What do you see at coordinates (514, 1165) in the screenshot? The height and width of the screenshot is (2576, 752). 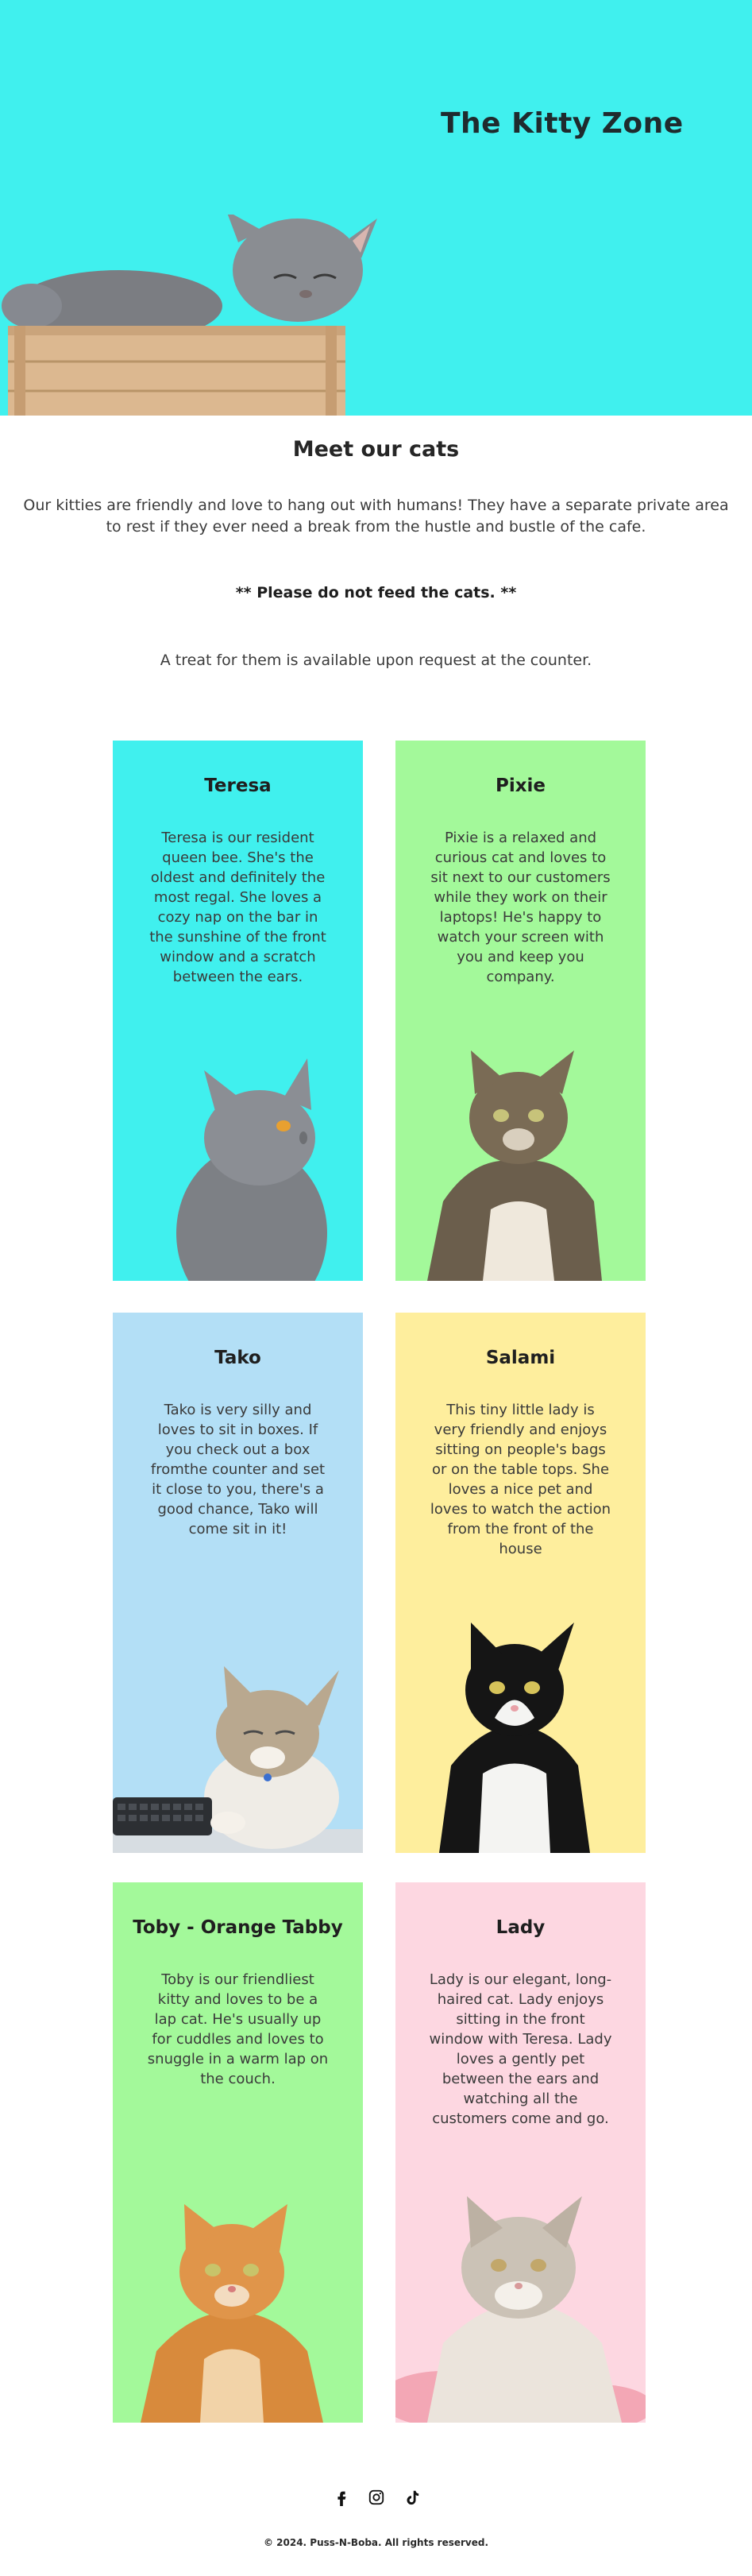 I see `tabby-cat-image` at bounding box center [514, 1165].